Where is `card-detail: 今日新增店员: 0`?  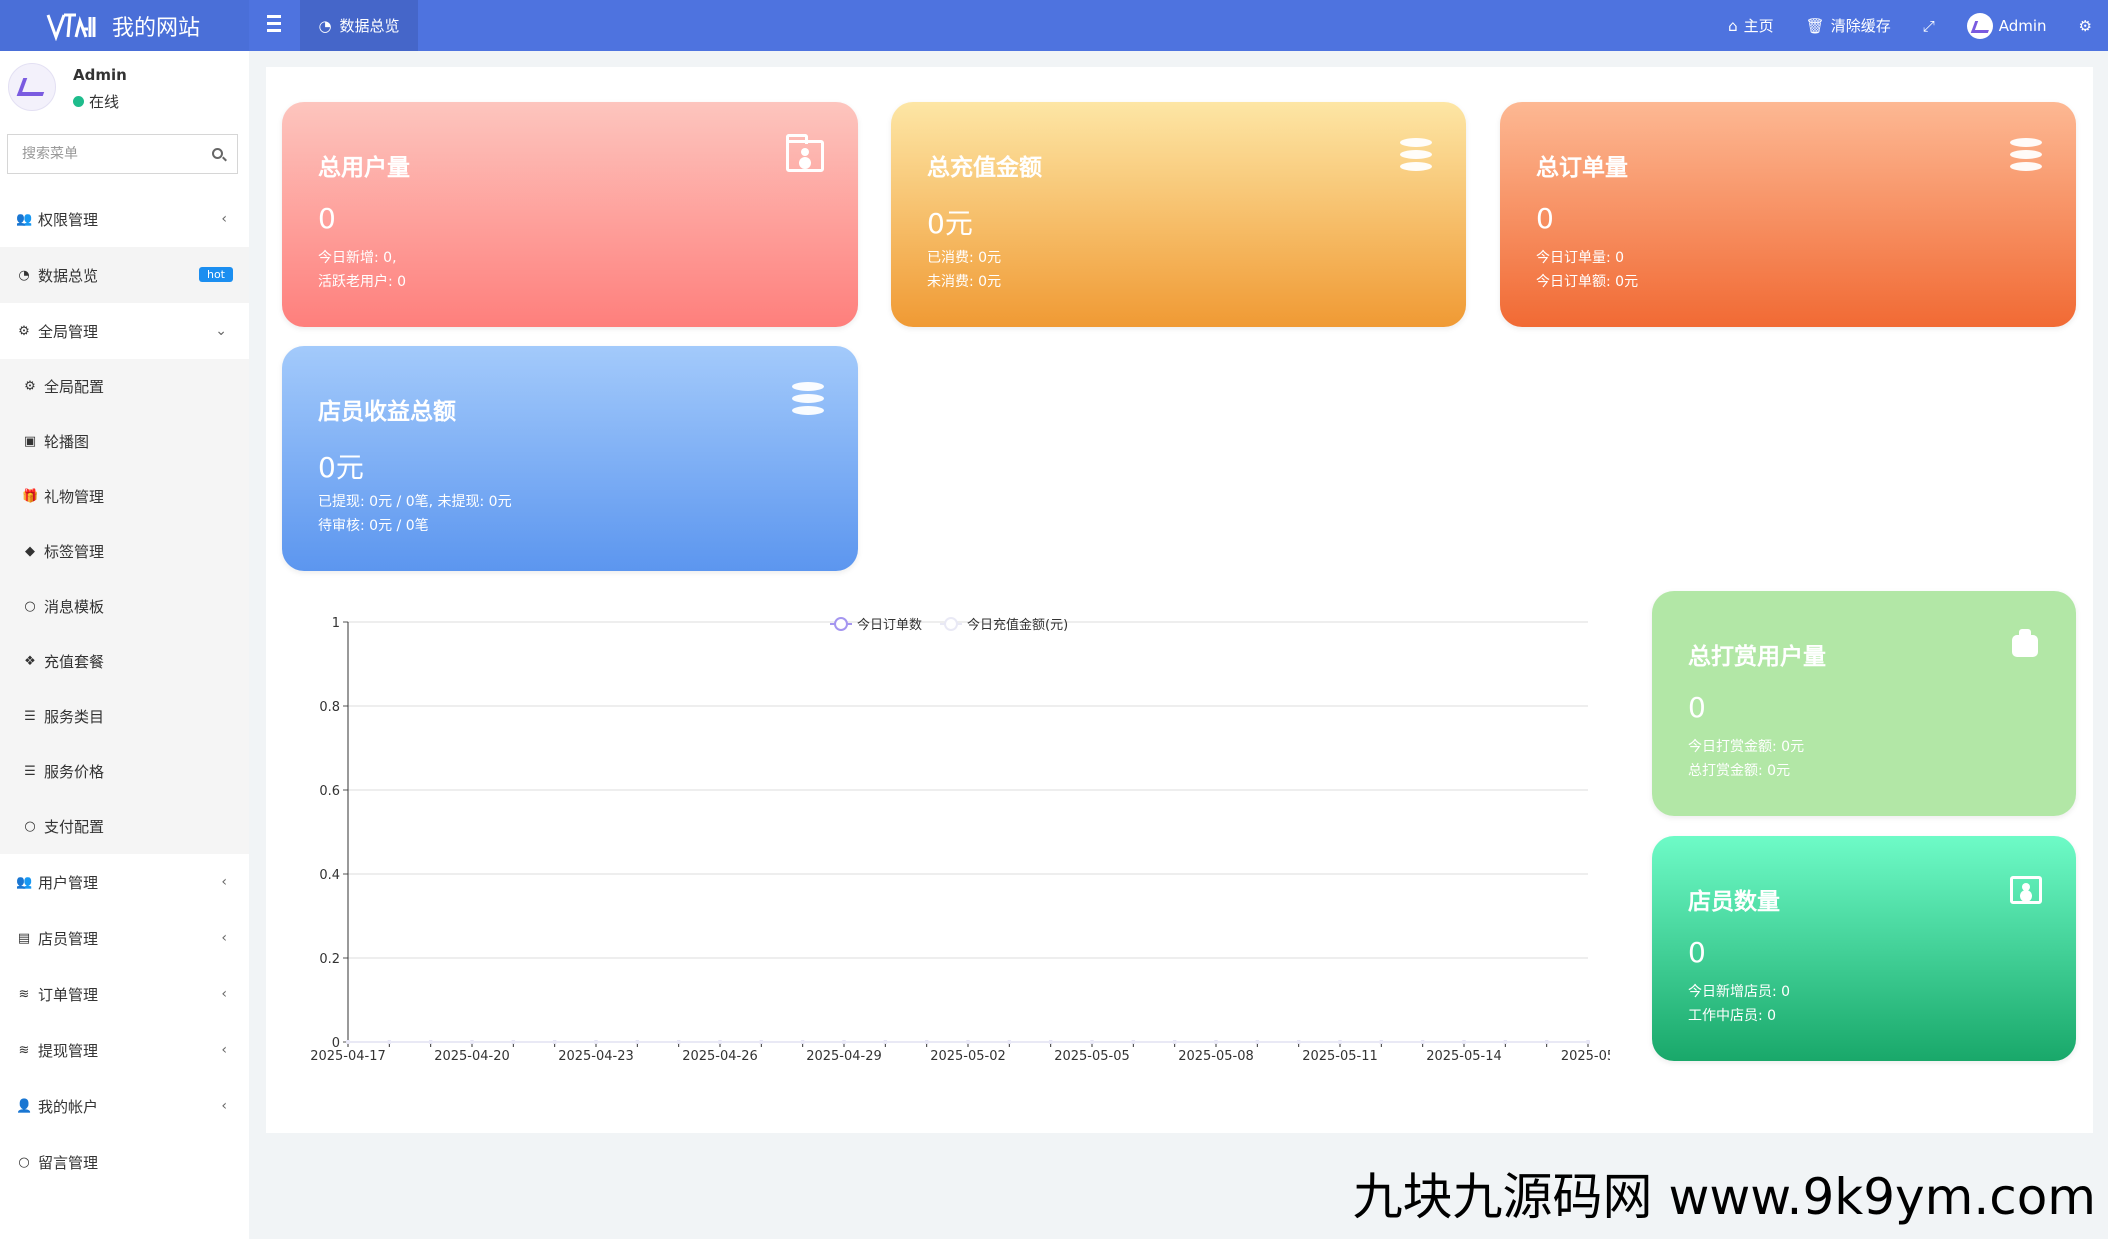
card-detail: 今日新增店员: 0 is located at coordinates (1739, 992).